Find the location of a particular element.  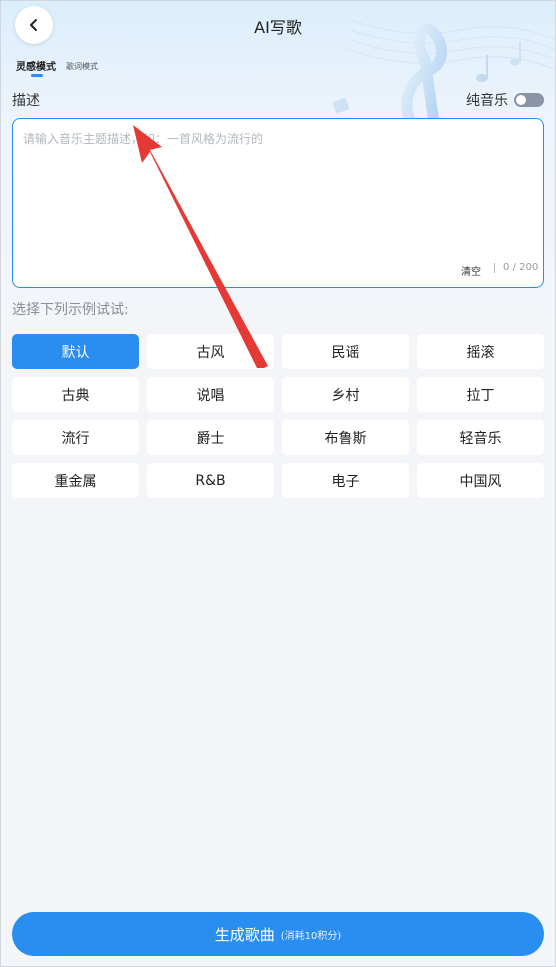

style-chip: 重金属 is located at coordinates (75, 480).